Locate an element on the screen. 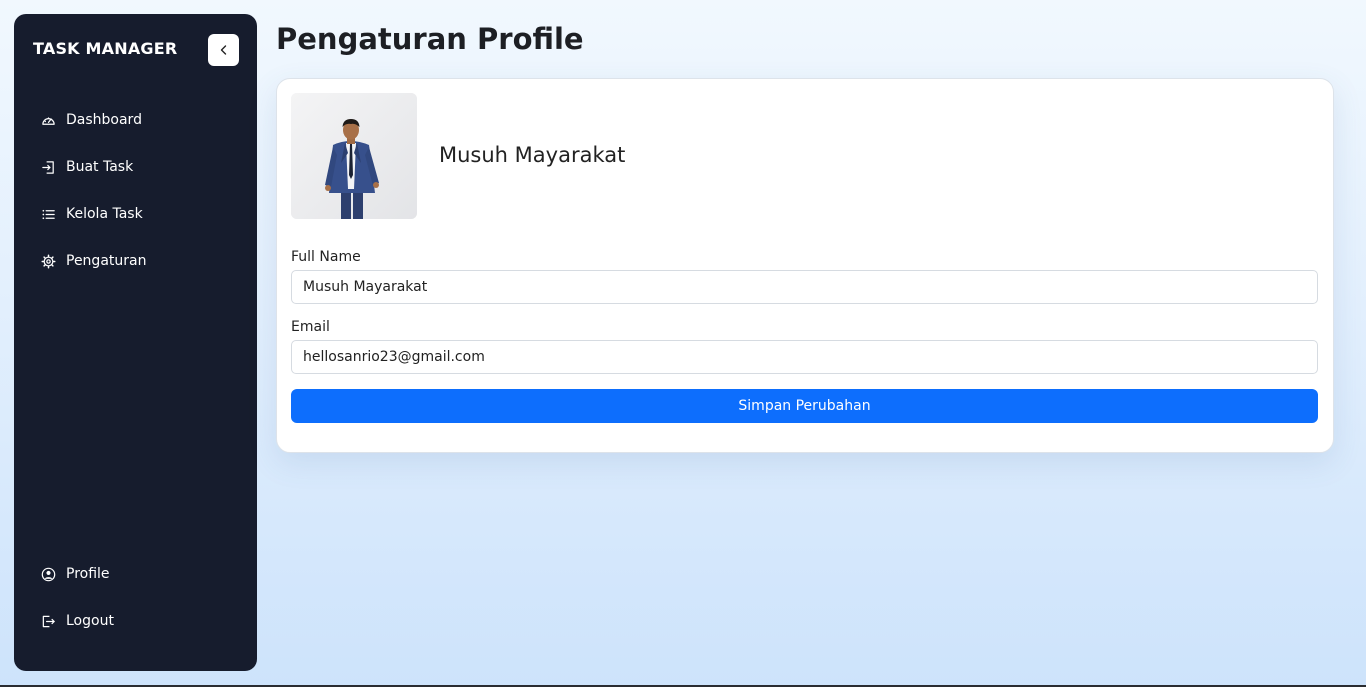 This screenshot has width=1366, height=687. chevron-left-icon is located at coordinates (223, 50).